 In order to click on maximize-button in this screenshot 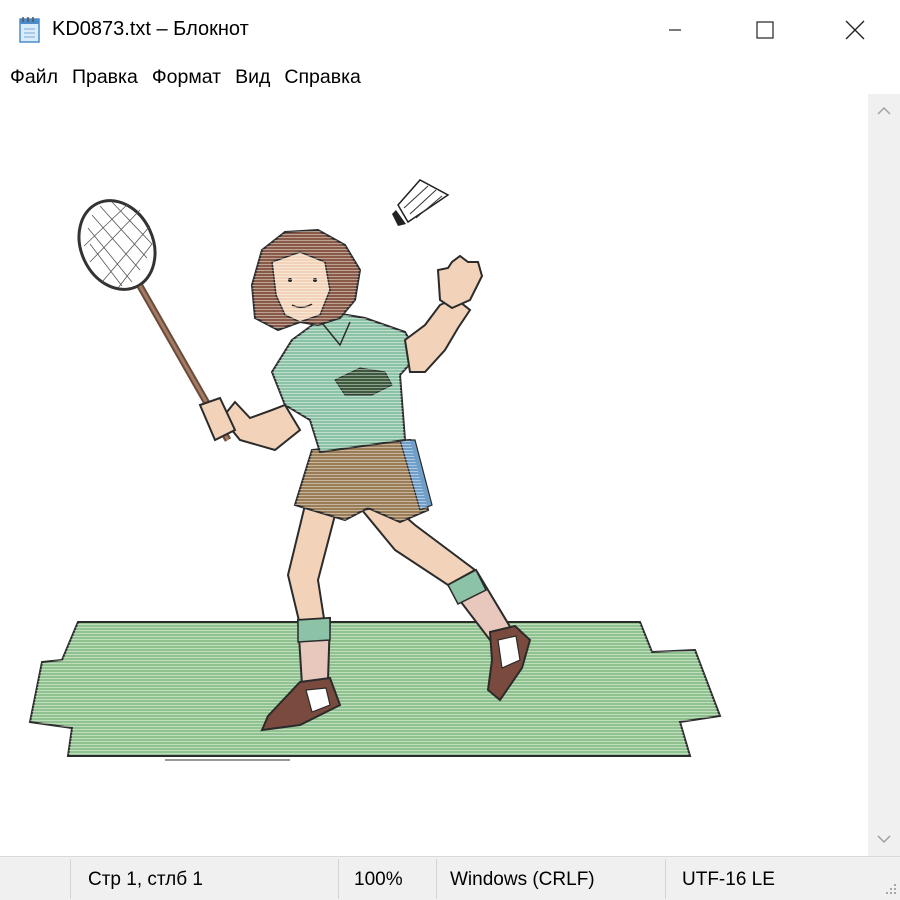, I will do `click(765, 30)`.